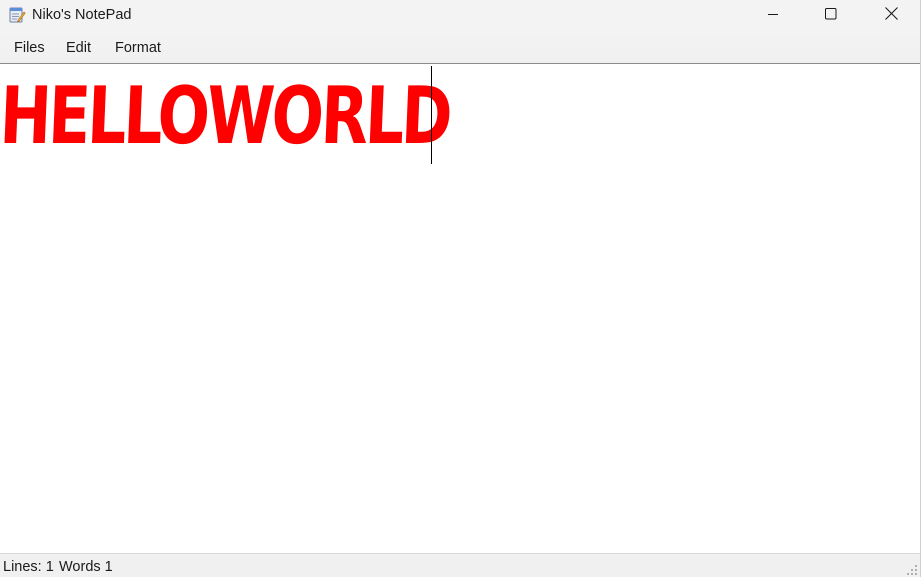 The width and height of the screenshot is (921, 581). I want to click on minimize-icon, so click(773, 16).